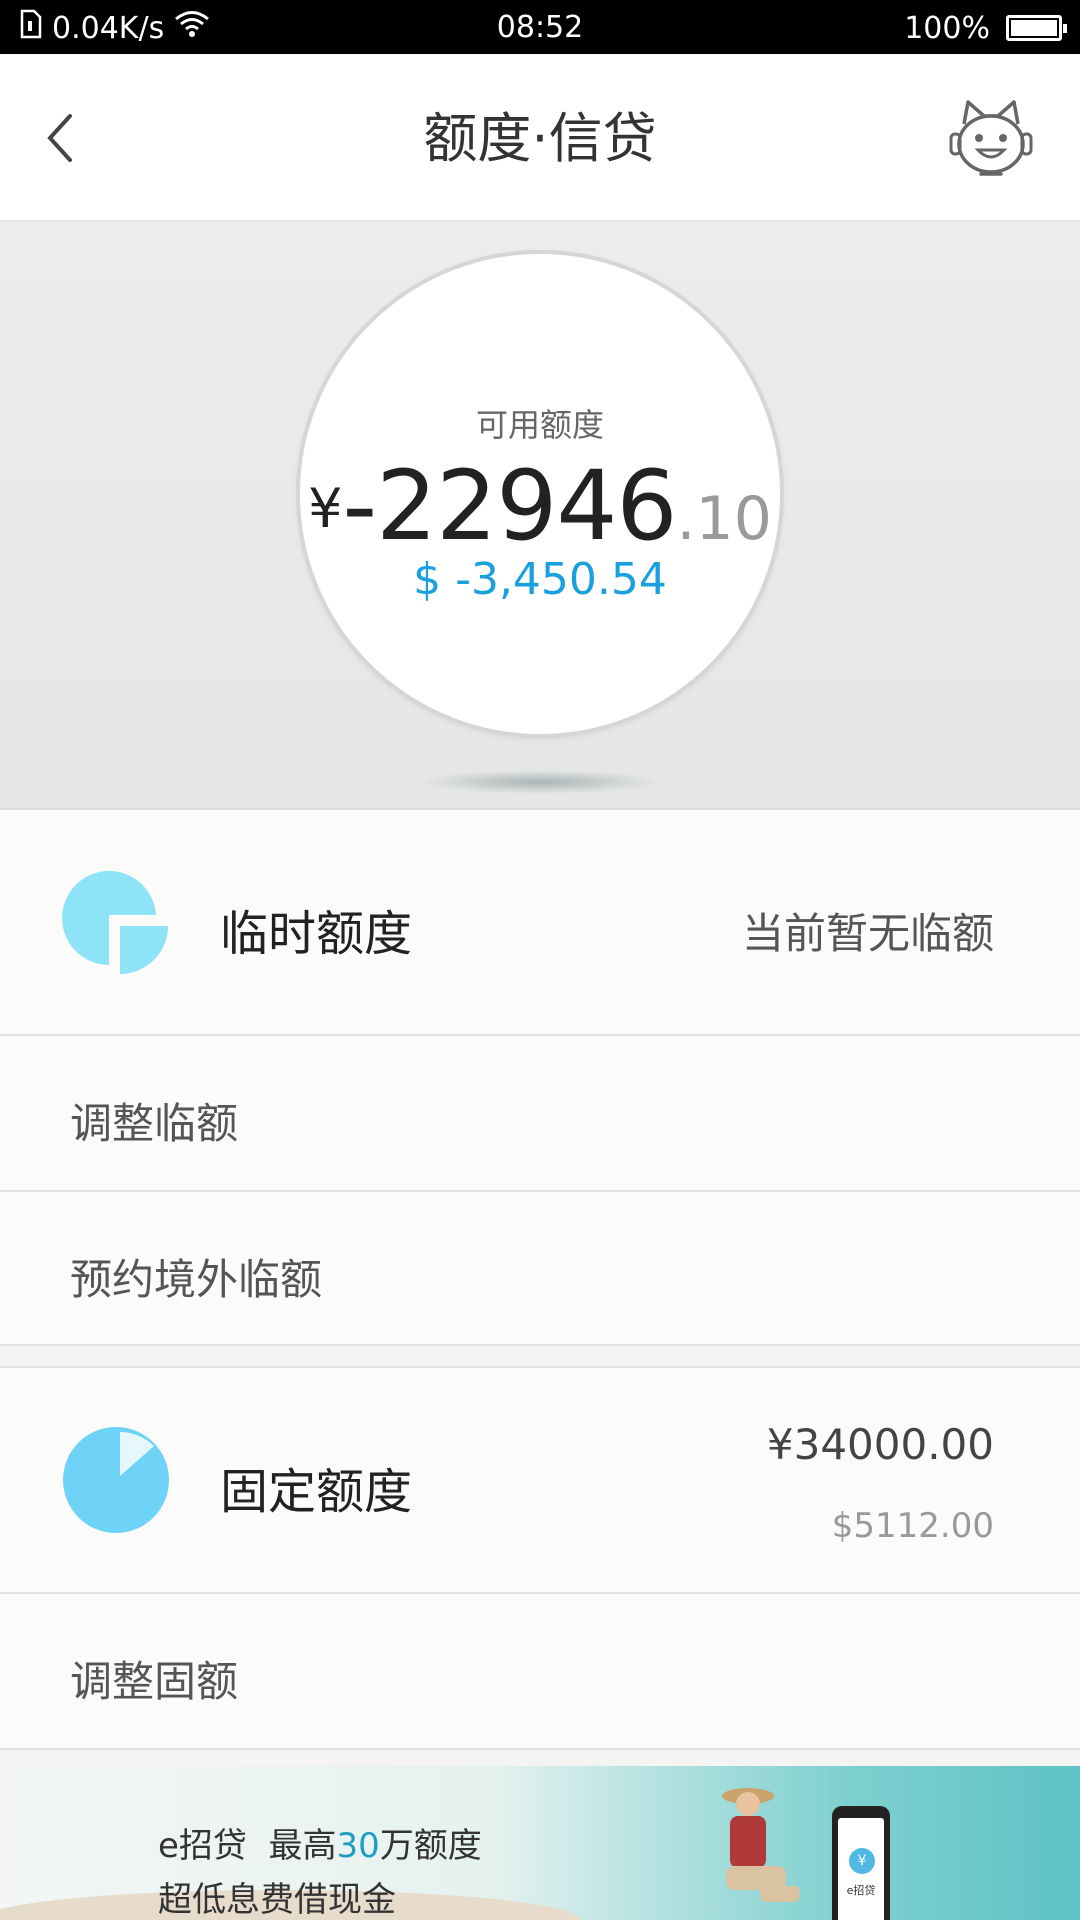 The height and width of the screenshot is (1920, 1080). What do you see at coordinates (540, 923) in the screenshot?
I see `temp-limit-row: 临时额度 当前暂无临额` at bounding box center [540, 923].